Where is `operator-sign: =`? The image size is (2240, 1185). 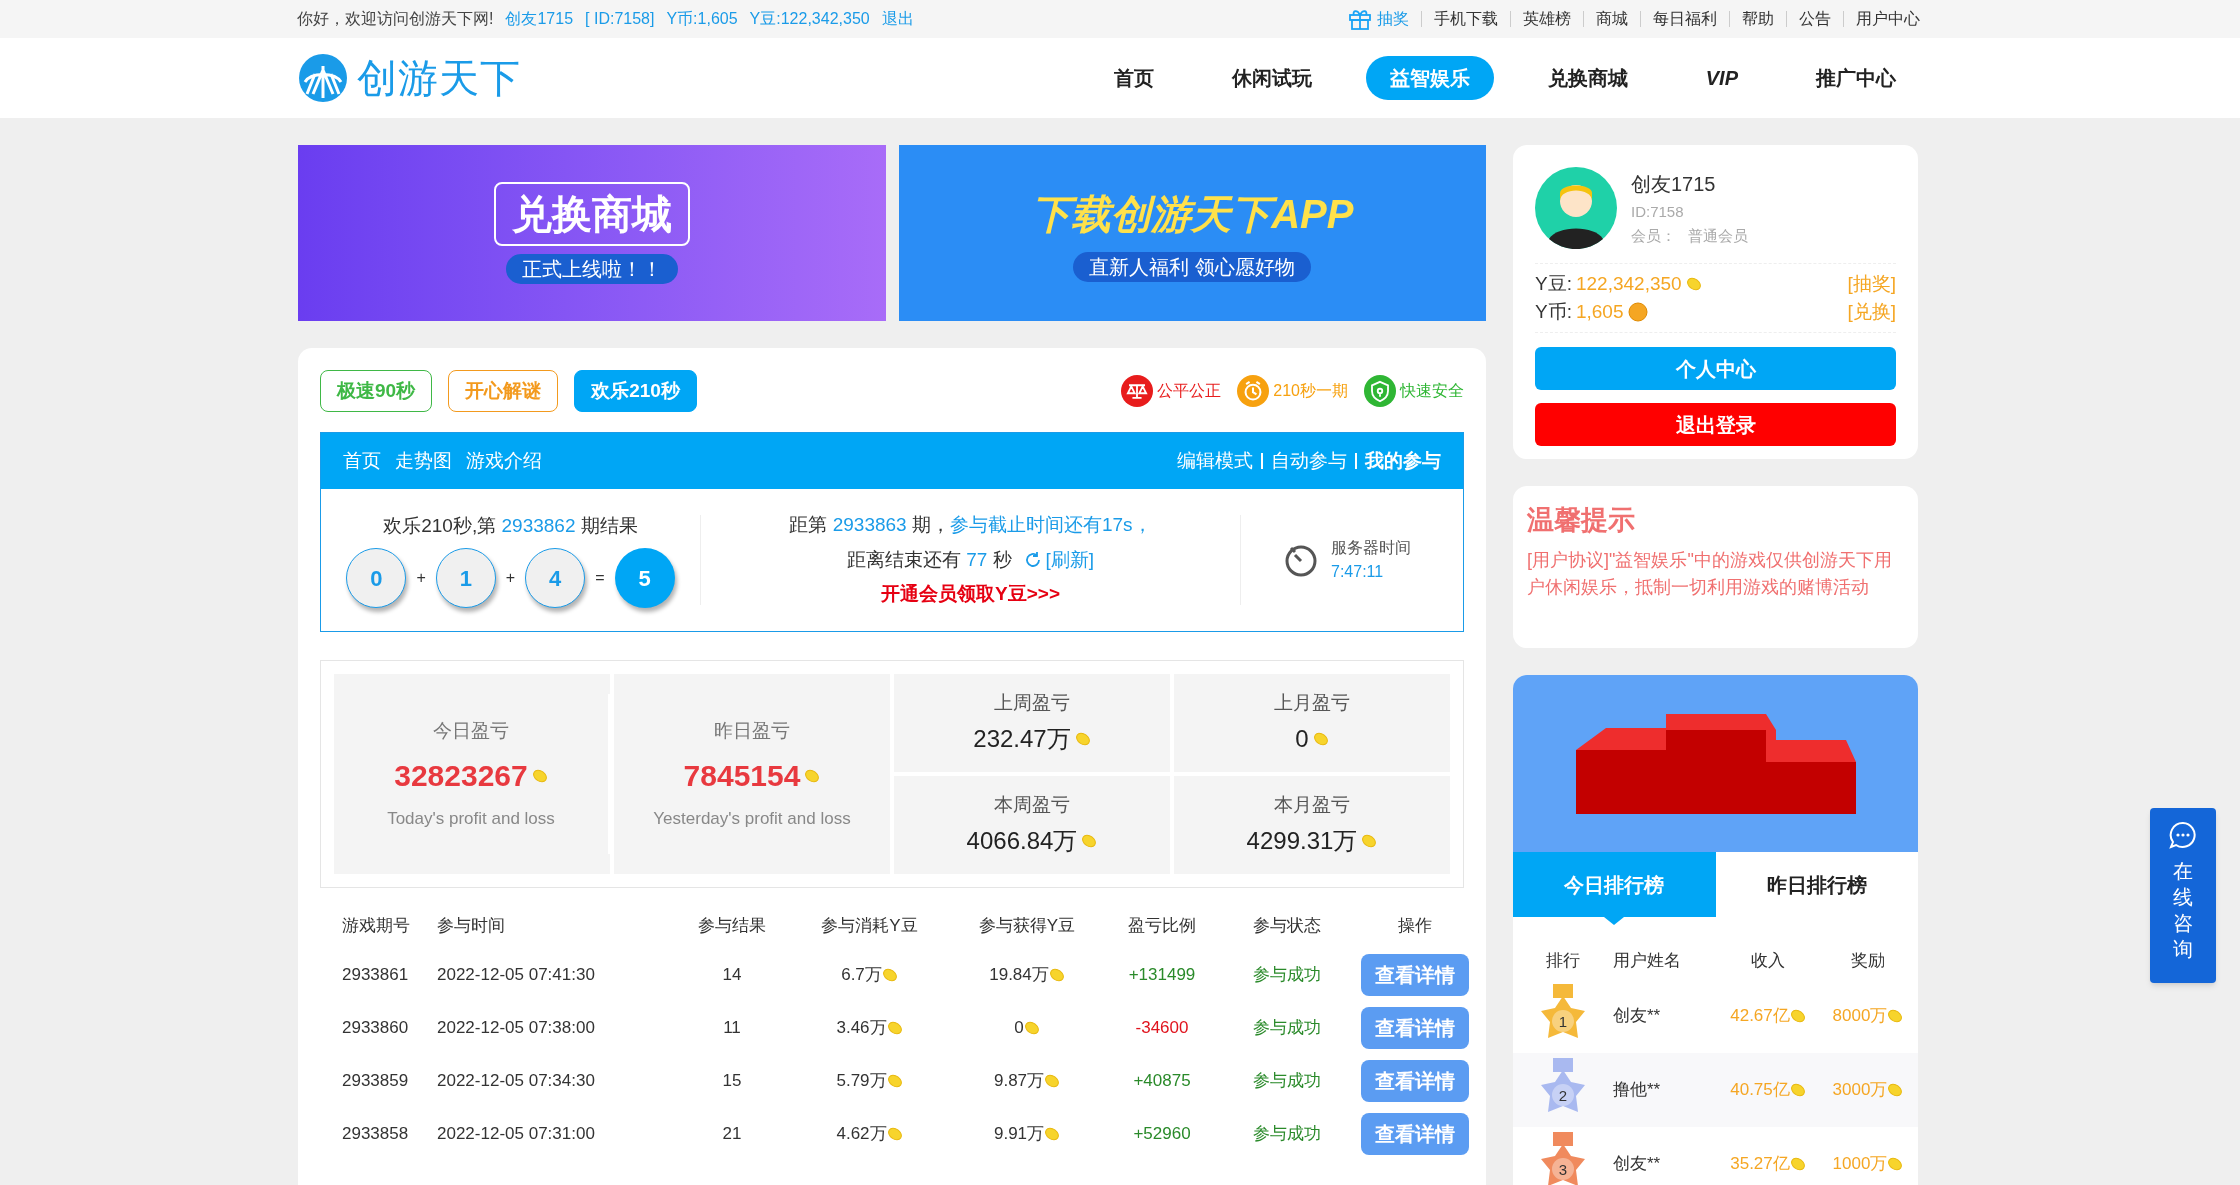 operator-sign: = is located at coordinates (600, 578).